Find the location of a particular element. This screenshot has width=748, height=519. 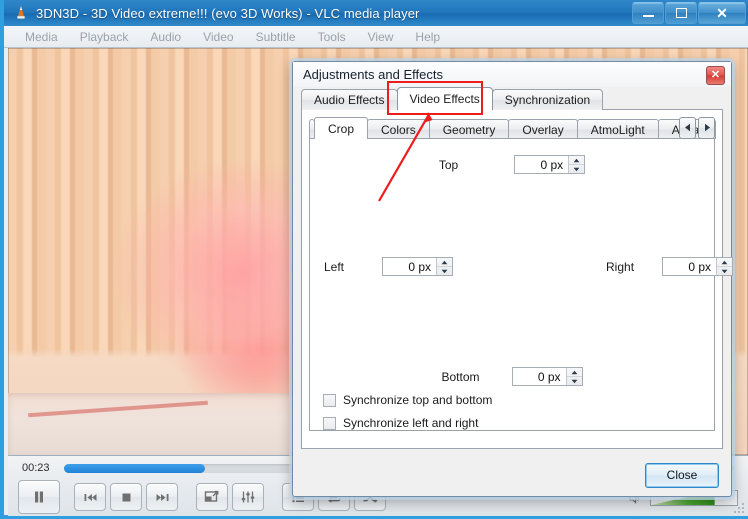

stop-icon is located at coordinates (126, 497).